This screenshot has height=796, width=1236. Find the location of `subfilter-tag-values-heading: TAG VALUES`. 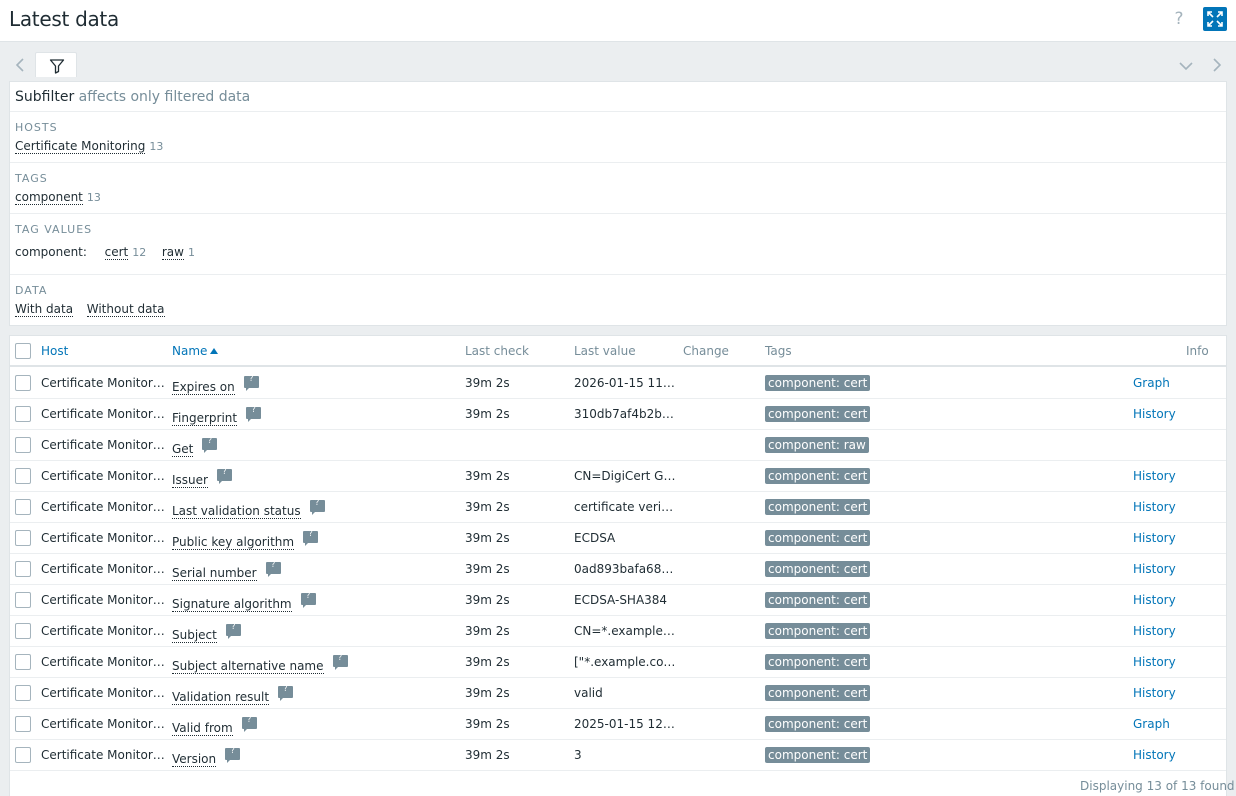

subfilter-tag-values-heading: TAG VALUES is located at coordinates (54, 229).